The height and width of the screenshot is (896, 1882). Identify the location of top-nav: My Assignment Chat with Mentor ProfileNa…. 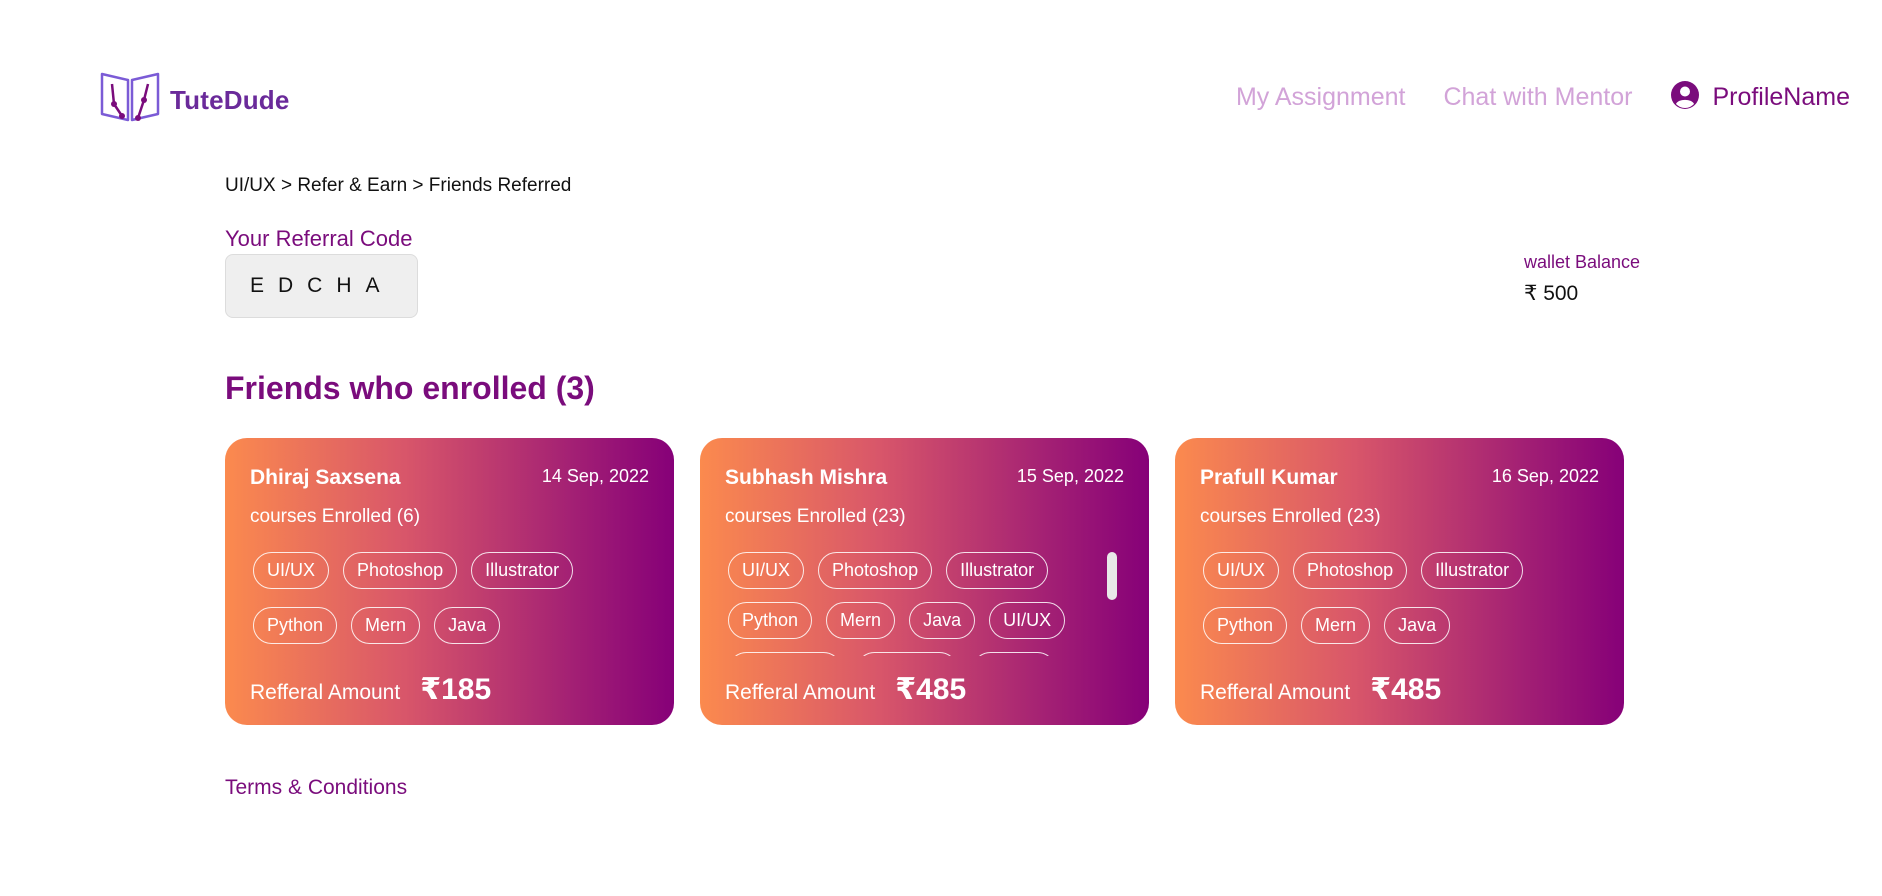
(1543, 97).